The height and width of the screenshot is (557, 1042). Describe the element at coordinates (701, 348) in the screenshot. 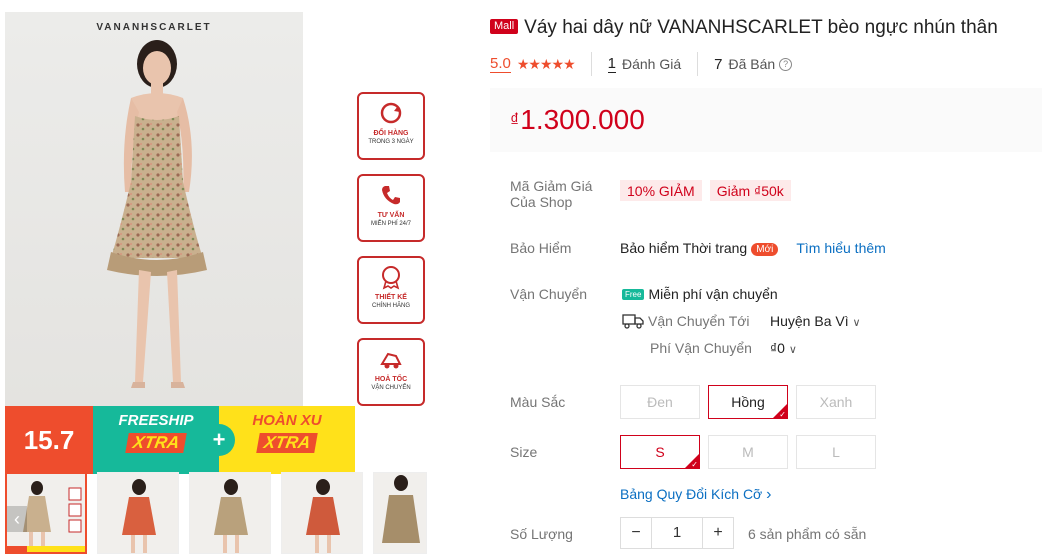

I see `ship-fee-label: Phí Vận Chuyển` at that location.